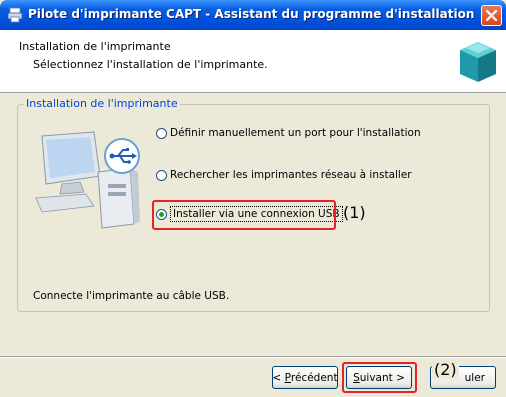 Image resolution: width=506 pixels, height=397 pixels. What do you see at coordinates (379, 377) in the screenshot?
I see `highlight-next-button` at bounding box center [379, 377].